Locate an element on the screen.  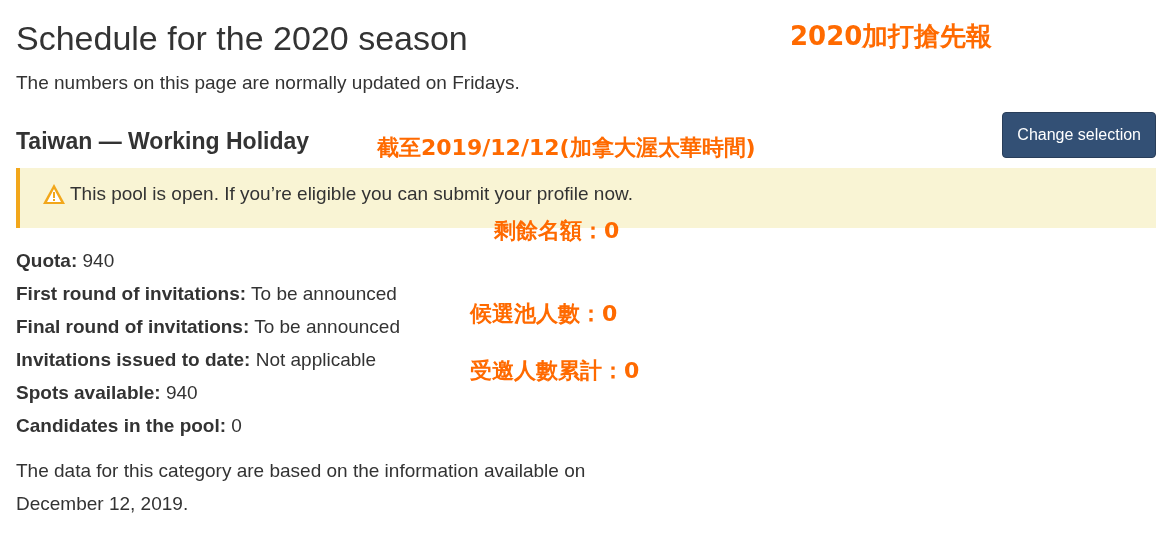
fact-line: Final round of invitations: To be announced is located at coordinates (208, 327).